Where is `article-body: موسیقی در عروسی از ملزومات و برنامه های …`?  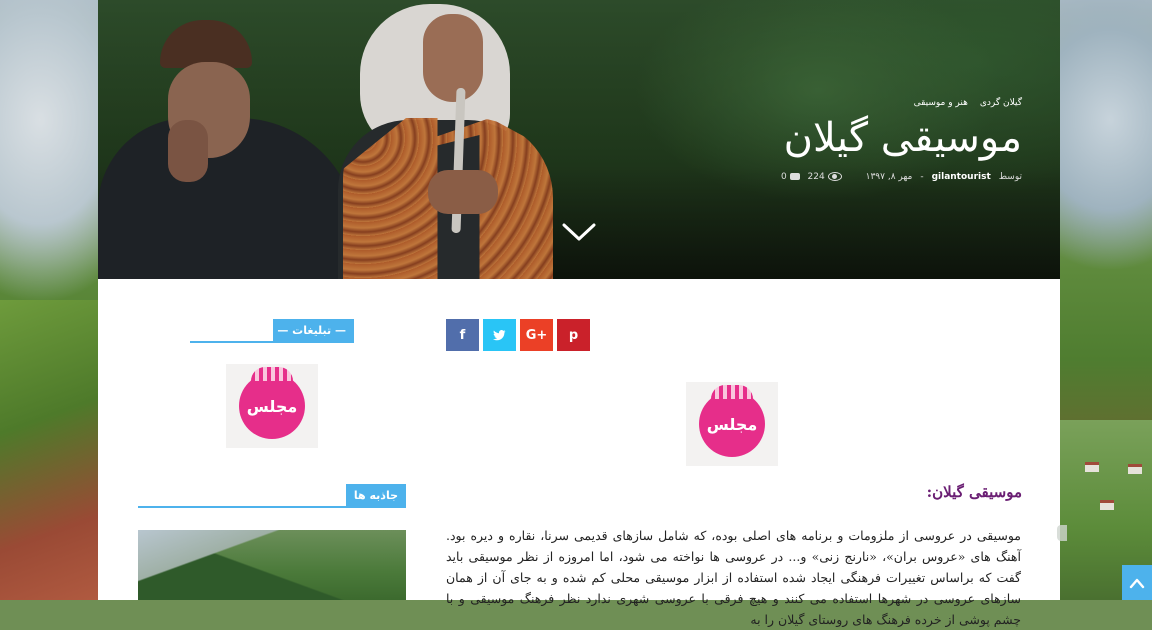
article-body: موسیقی در عروسی از ملزومات و برنامه های … is located at coordinates (734, 577).